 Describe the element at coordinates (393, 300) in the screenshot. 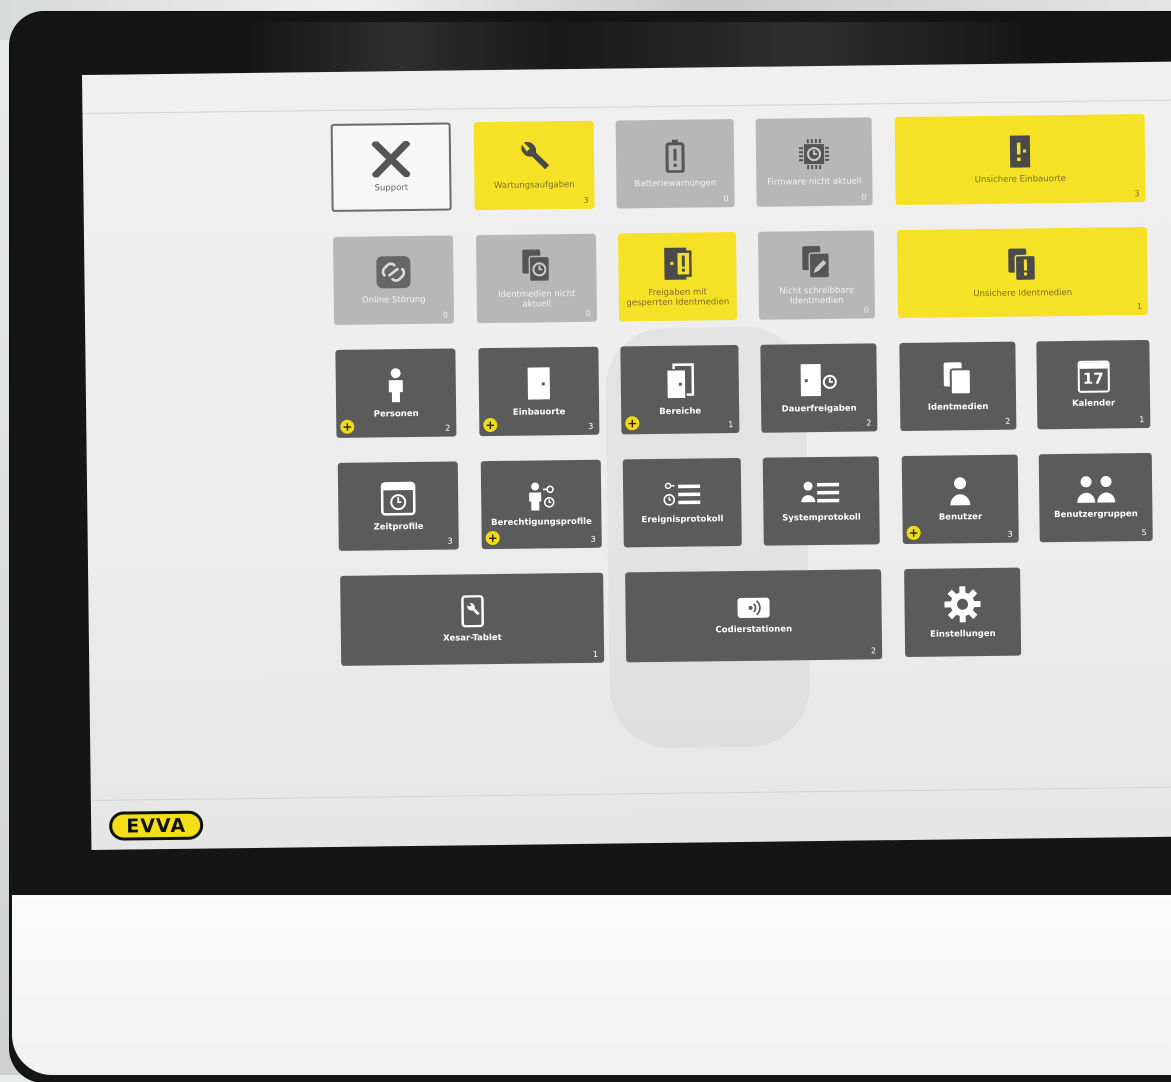

I see `tile-label: Online Störung` at that location.